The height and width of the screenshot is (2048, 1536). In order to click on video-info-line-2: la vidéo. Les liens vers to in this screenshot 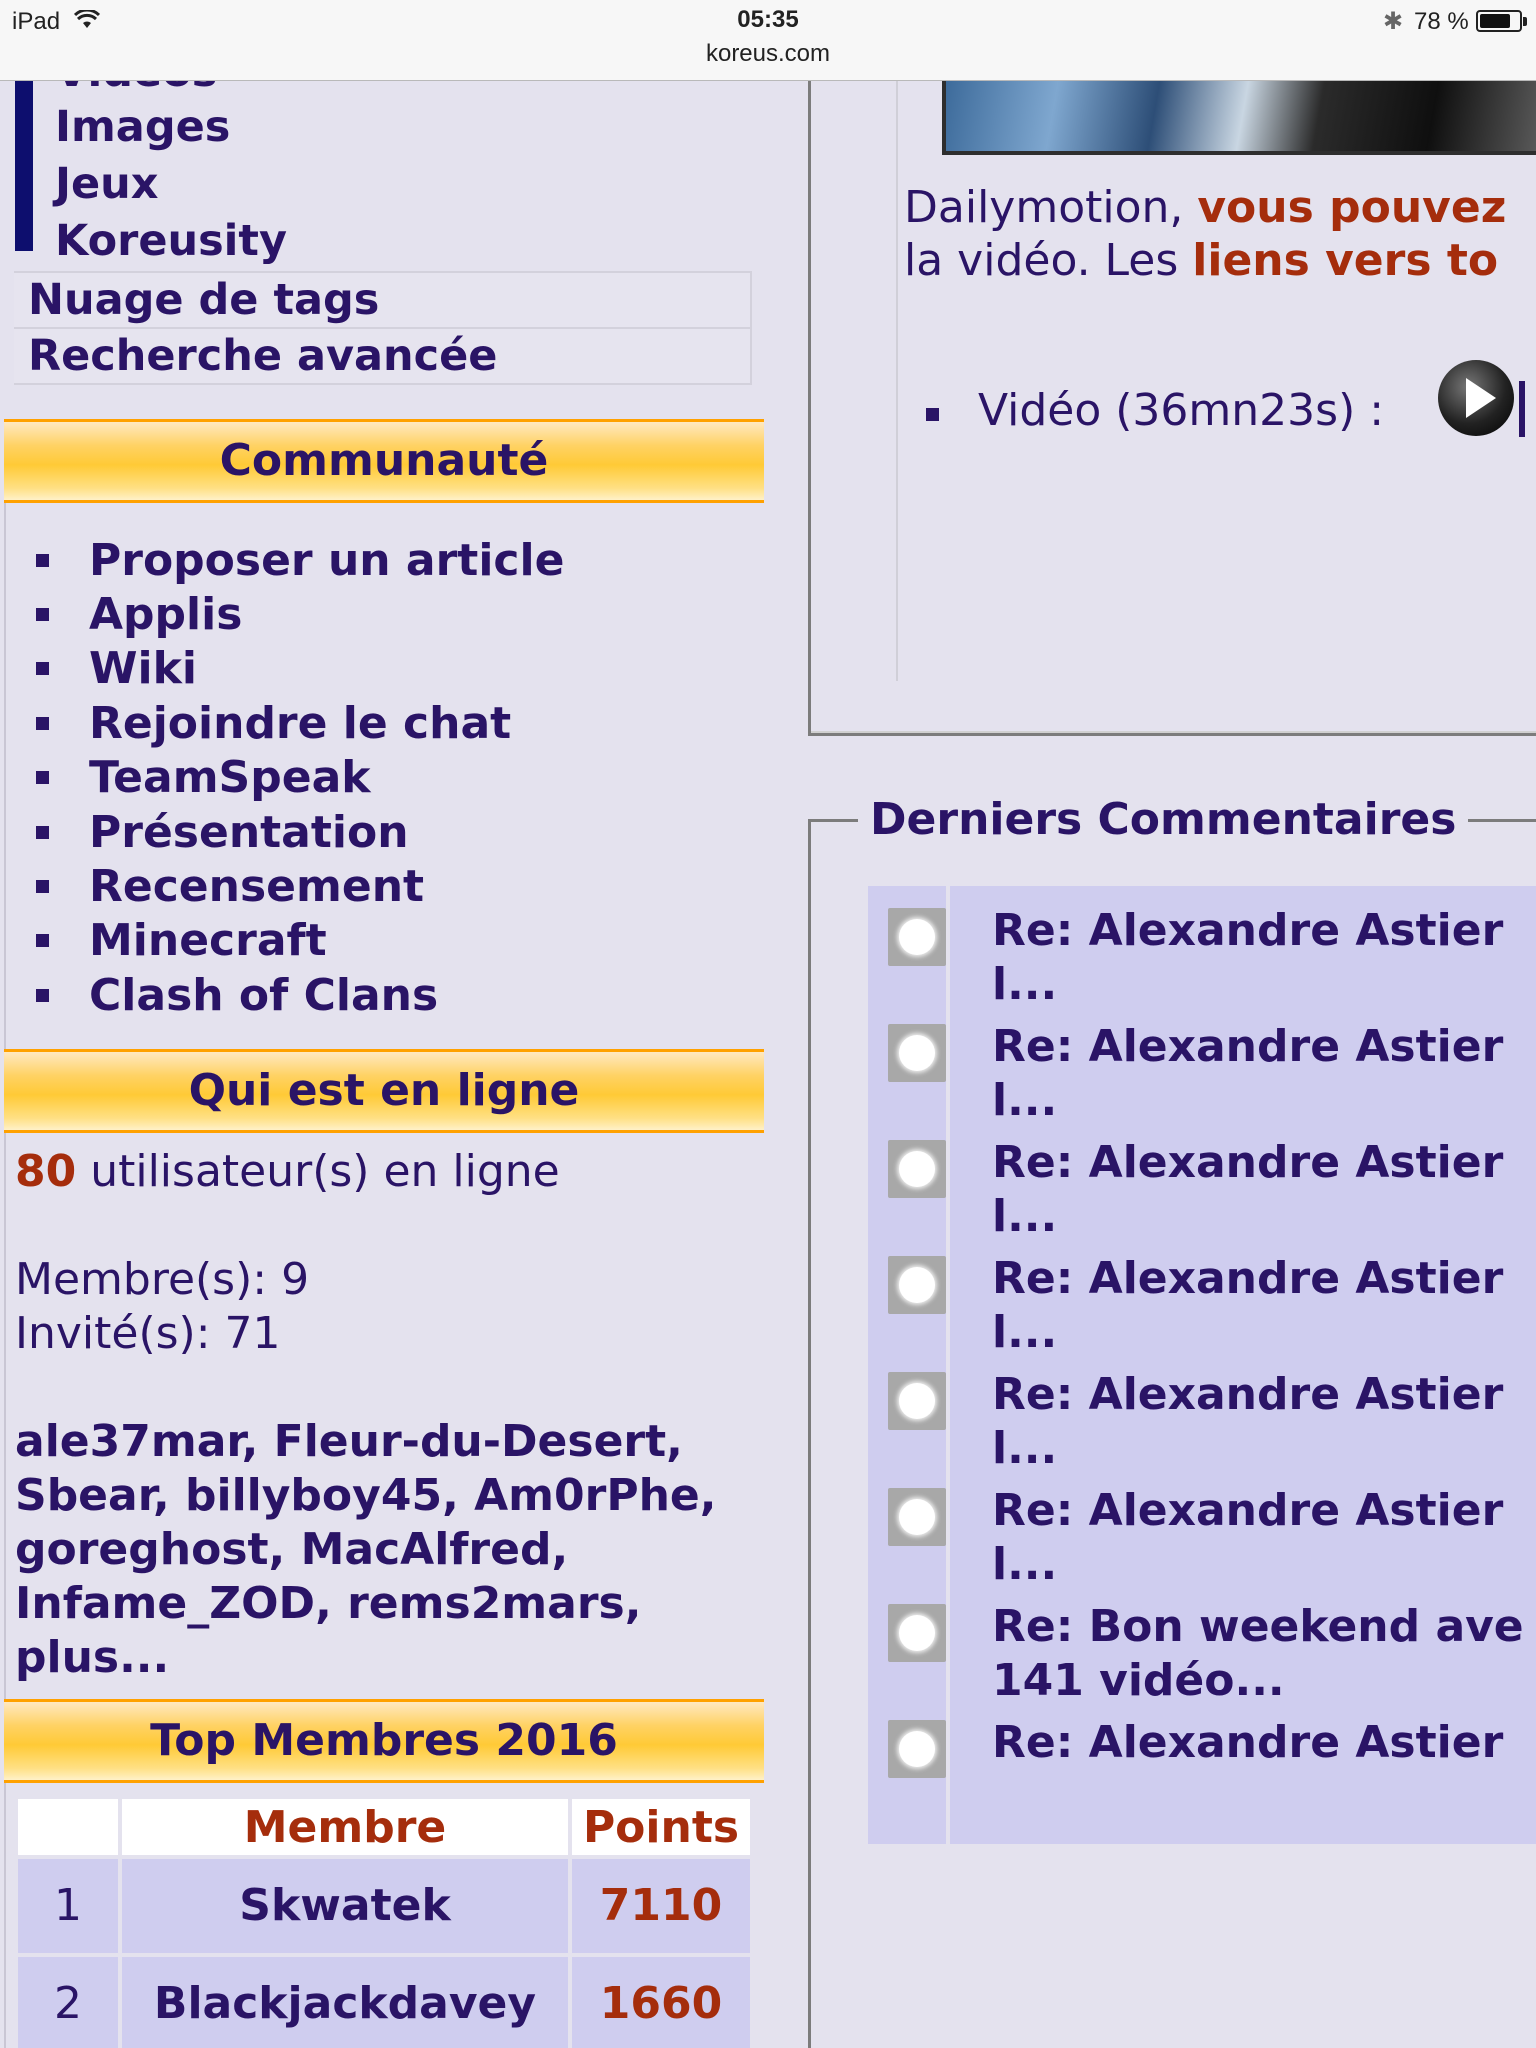, I will do `click(1201, 261)`.